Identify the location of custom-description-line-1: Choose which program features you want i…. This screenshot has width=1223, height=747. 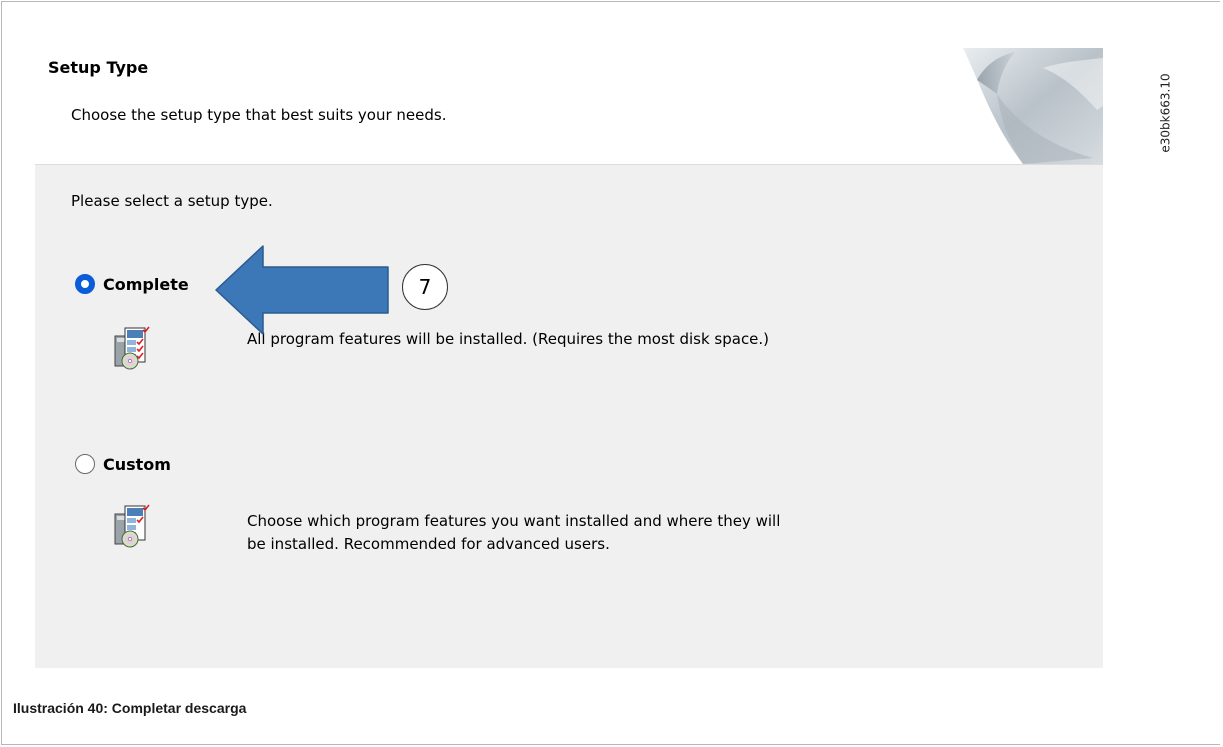
(514, 521).